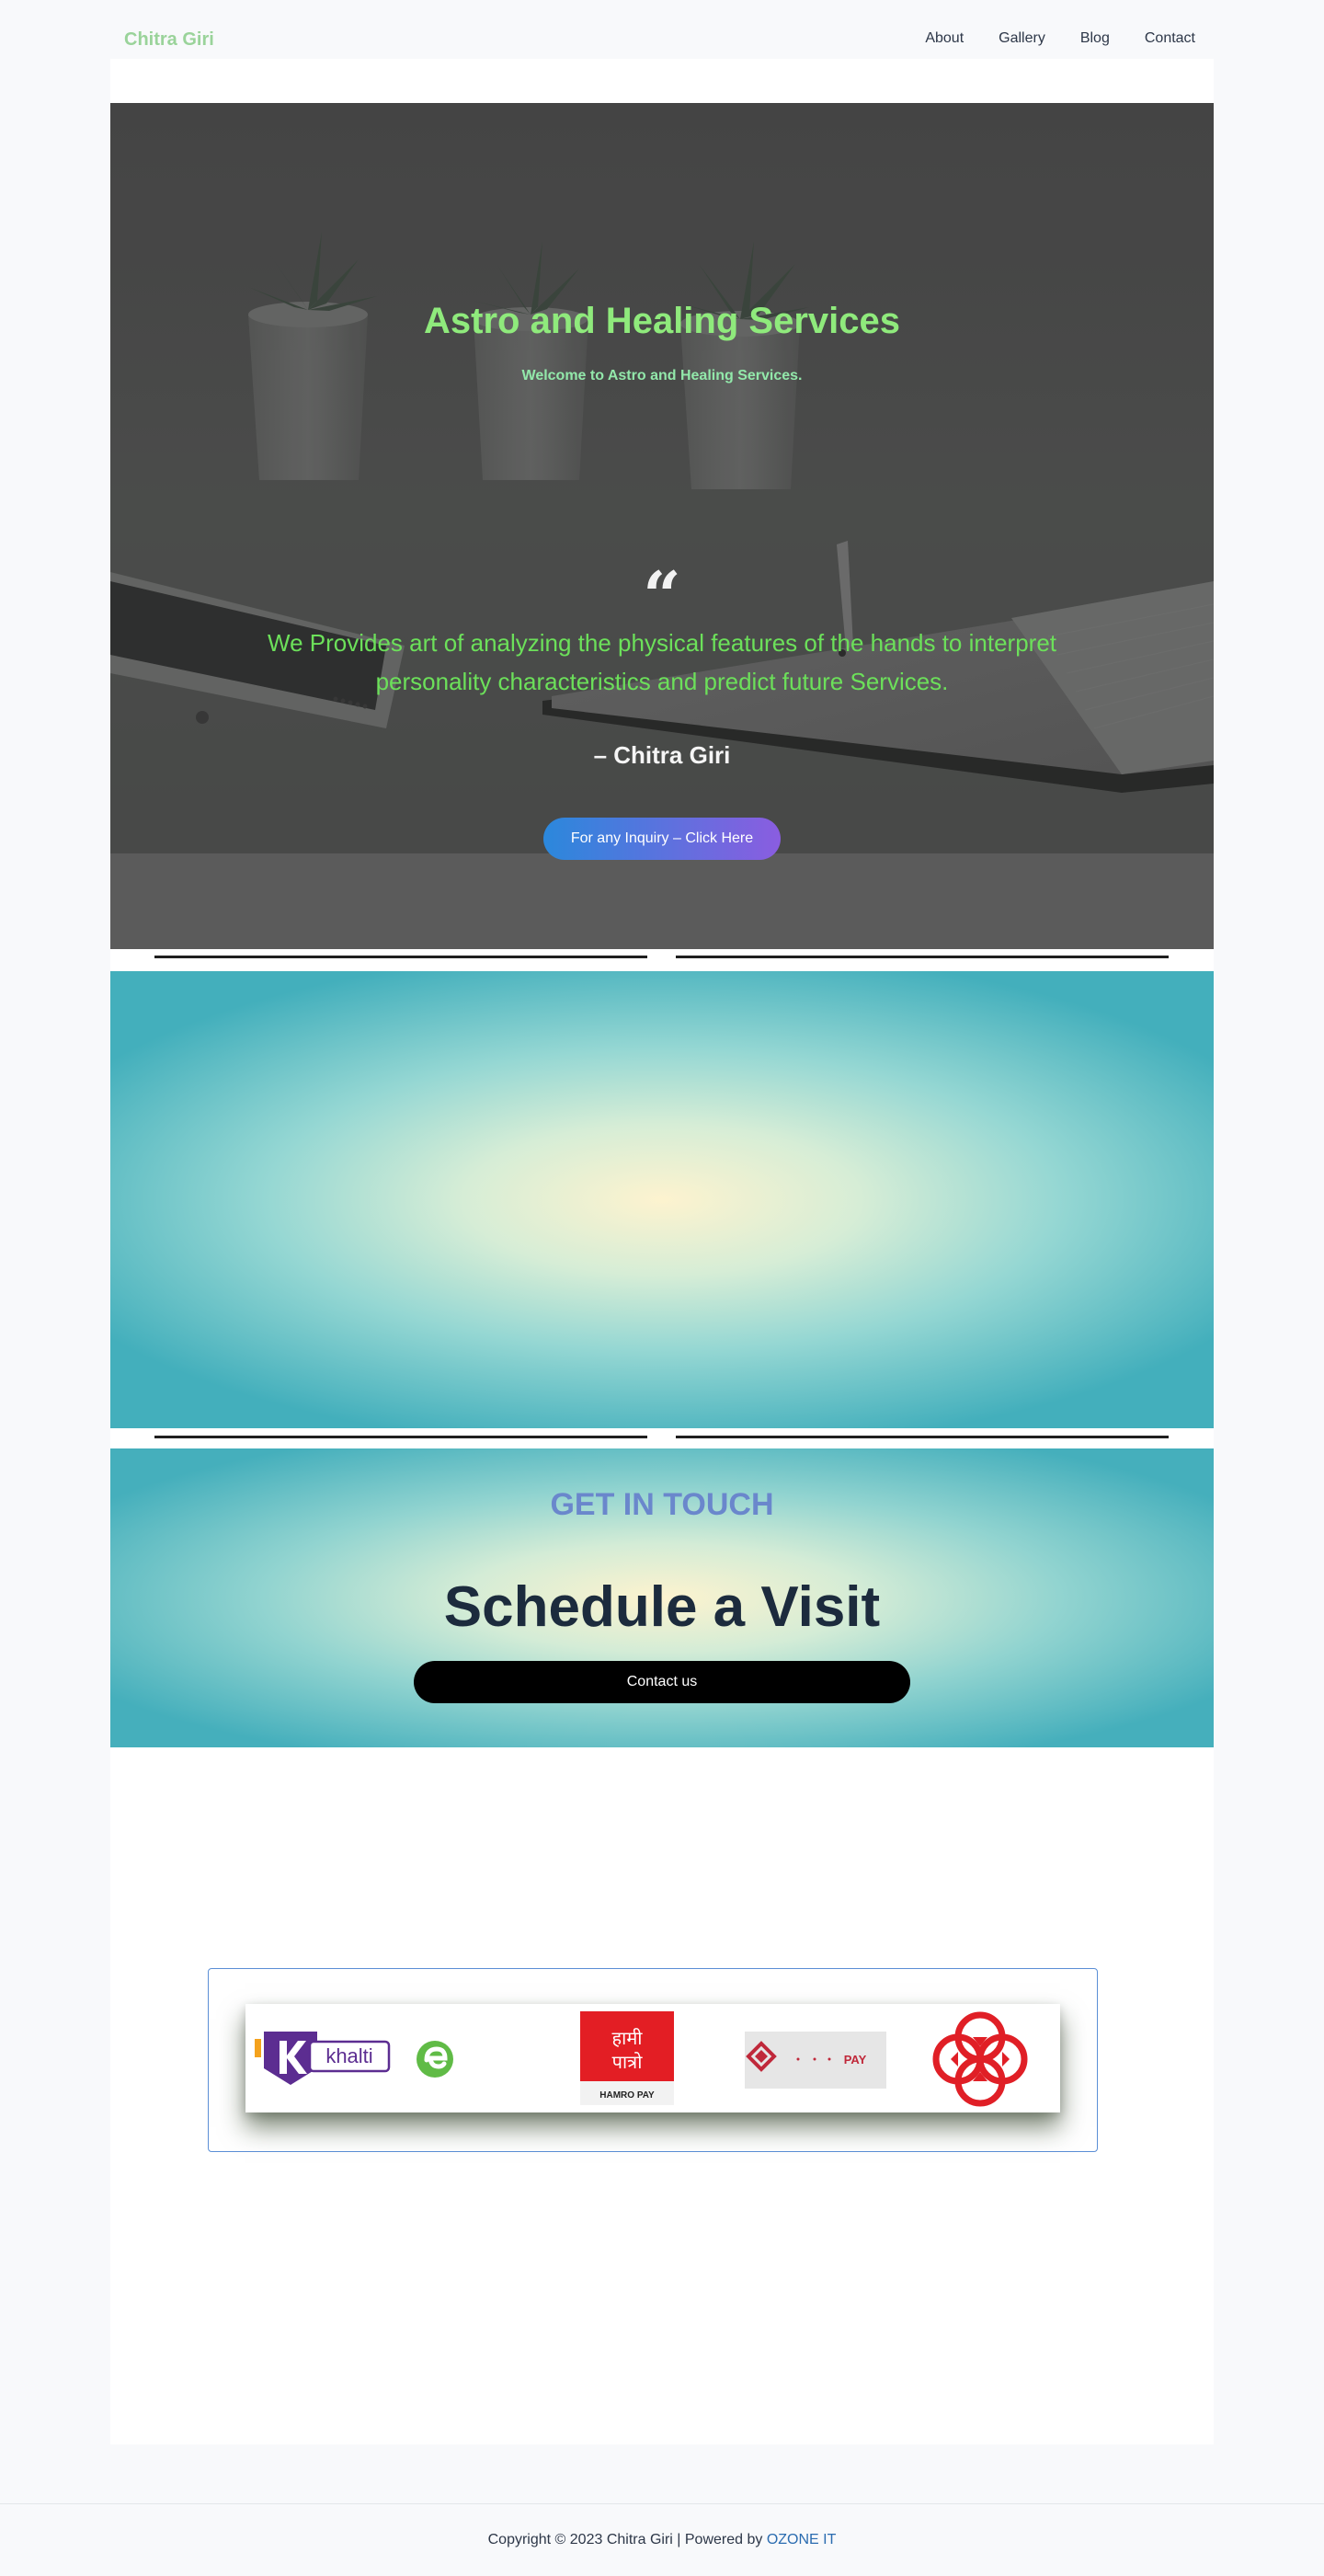  Describe the element at coordinates (324, 2057) in the screenshot. I see `khalti-logo: khalti` at that location.